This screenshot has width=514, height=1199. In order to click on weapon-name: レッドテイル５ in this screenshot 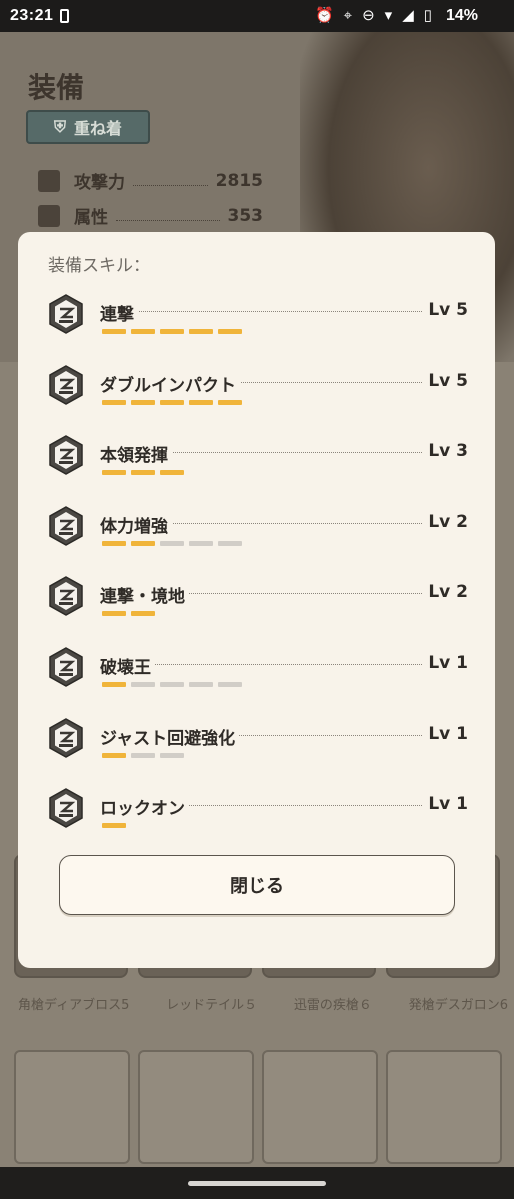, I will do `click(212, 1005)`.